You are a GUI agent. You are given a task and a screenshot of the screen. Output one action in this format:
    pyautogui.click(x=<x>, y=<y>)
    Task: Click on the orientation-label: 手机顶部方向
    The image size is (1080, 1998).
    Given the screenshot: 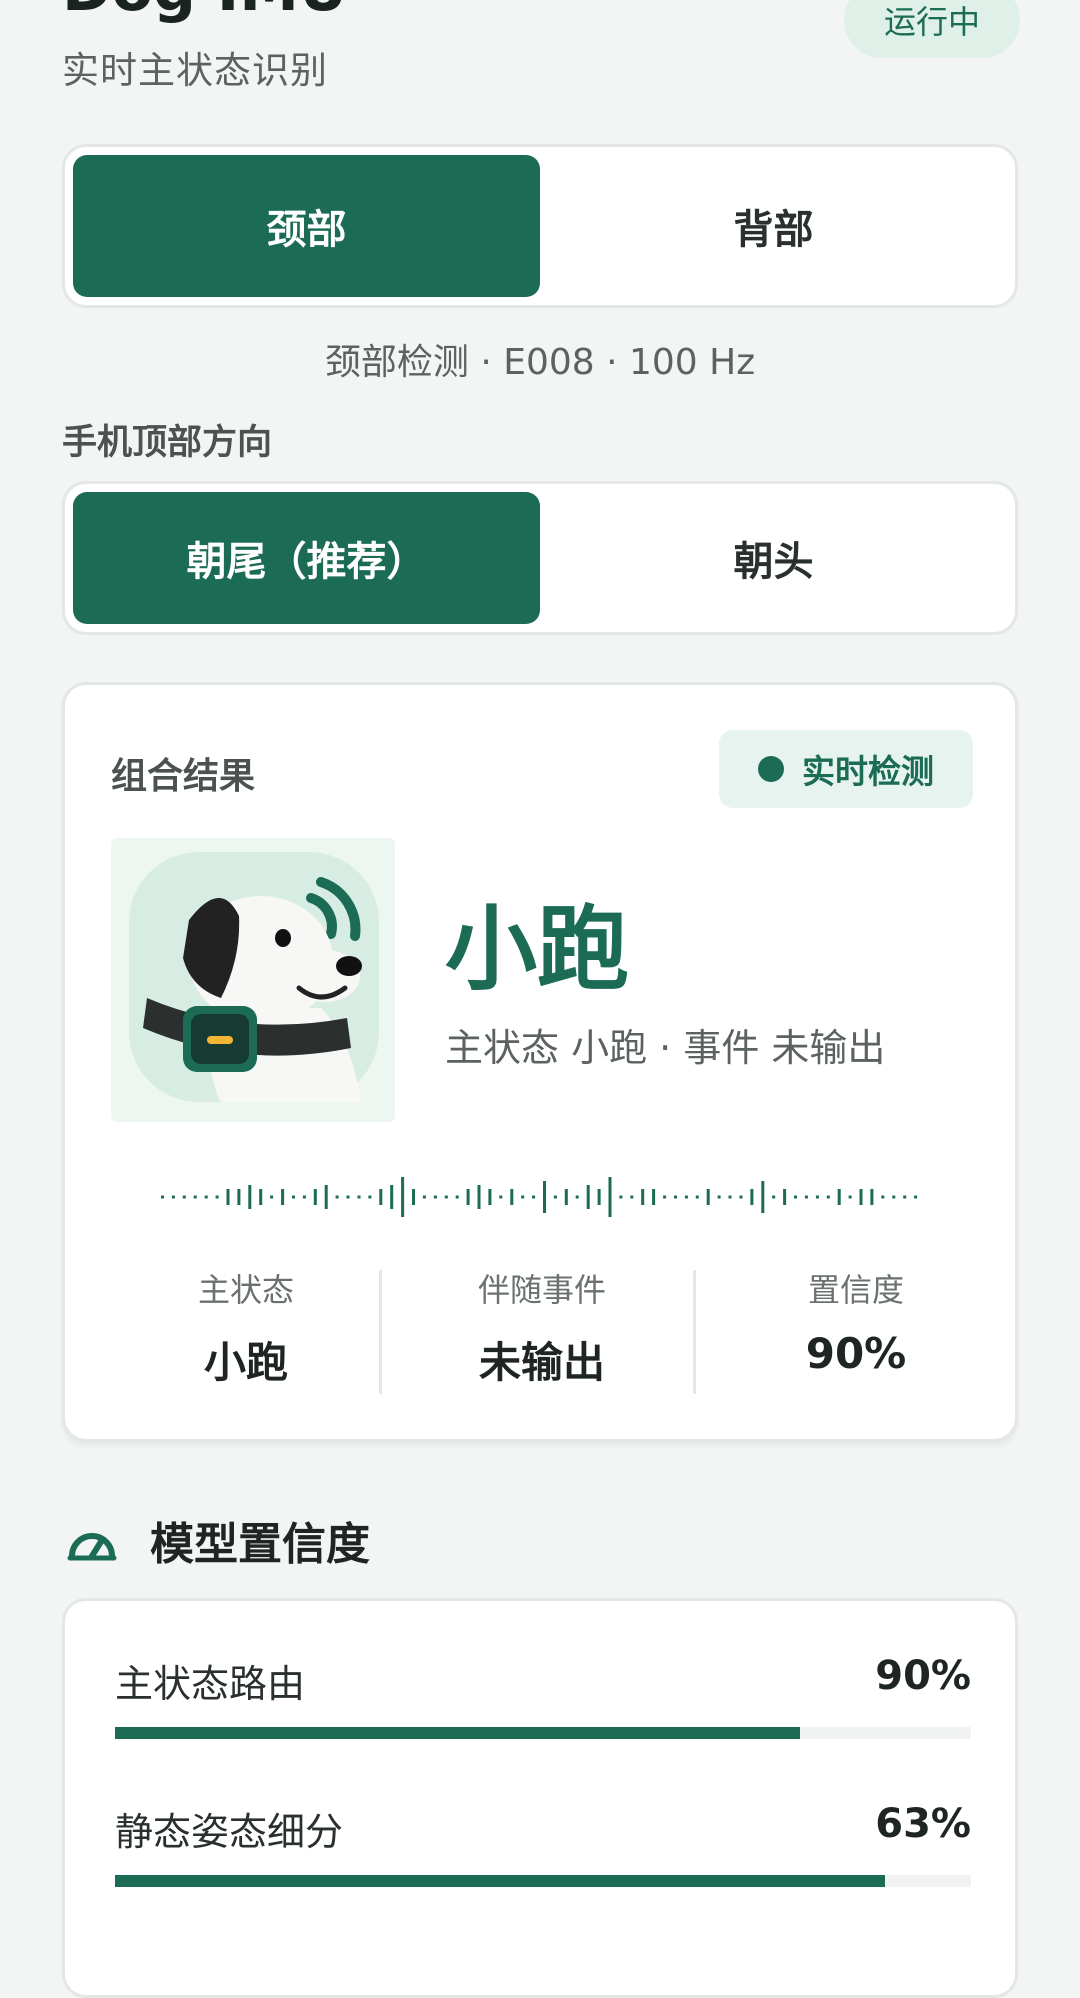 What is the action you would take?
    pyautogui.click(x=167, y=443)
    